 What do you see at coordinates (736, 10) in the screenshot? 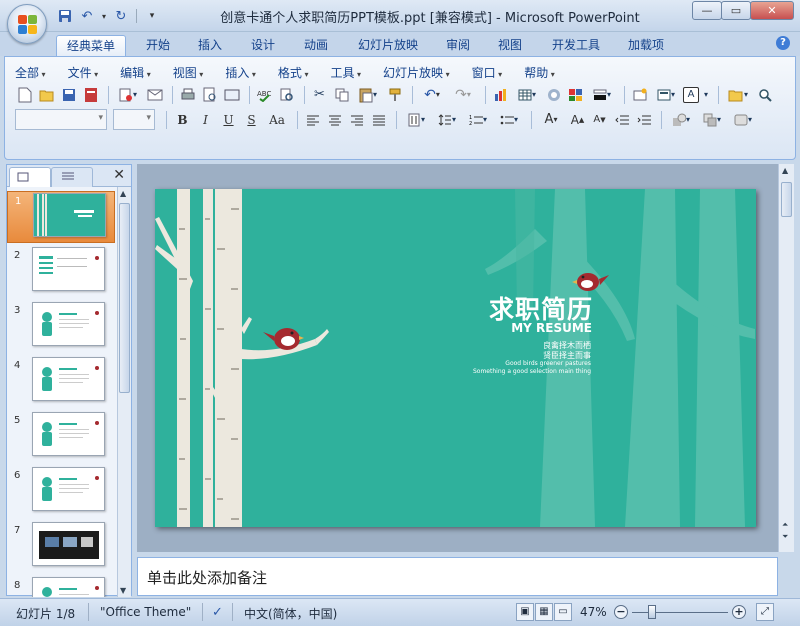
I see `maximize-button: ▭` at bounding box center [736, 10].